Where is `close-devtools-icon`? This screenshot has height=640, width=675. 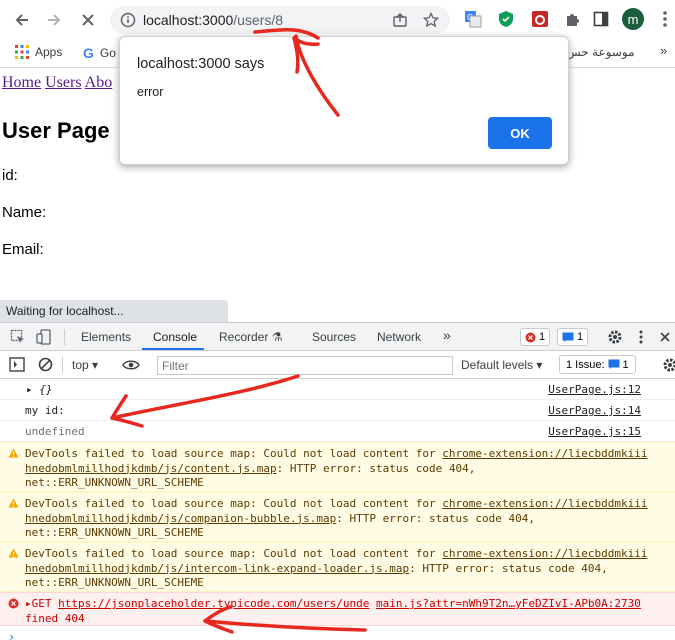
close-devtools-icon is located at coordinates (665, 337).